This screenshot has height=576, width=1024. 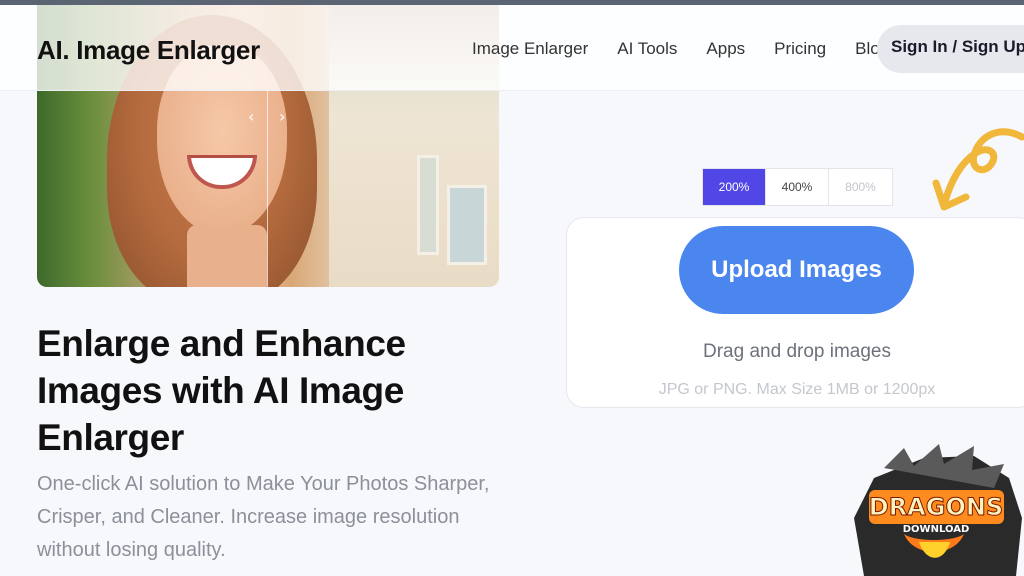 I want to click on chevron-left-icon: ‹, so click(x=251, y=117).